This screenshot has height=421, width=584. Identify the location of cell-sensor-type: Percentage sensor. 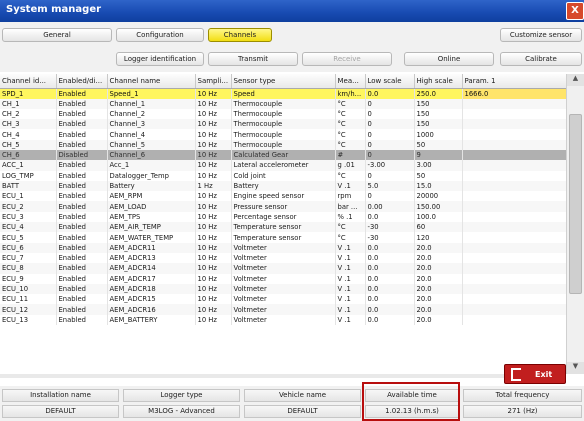
(283, 217).